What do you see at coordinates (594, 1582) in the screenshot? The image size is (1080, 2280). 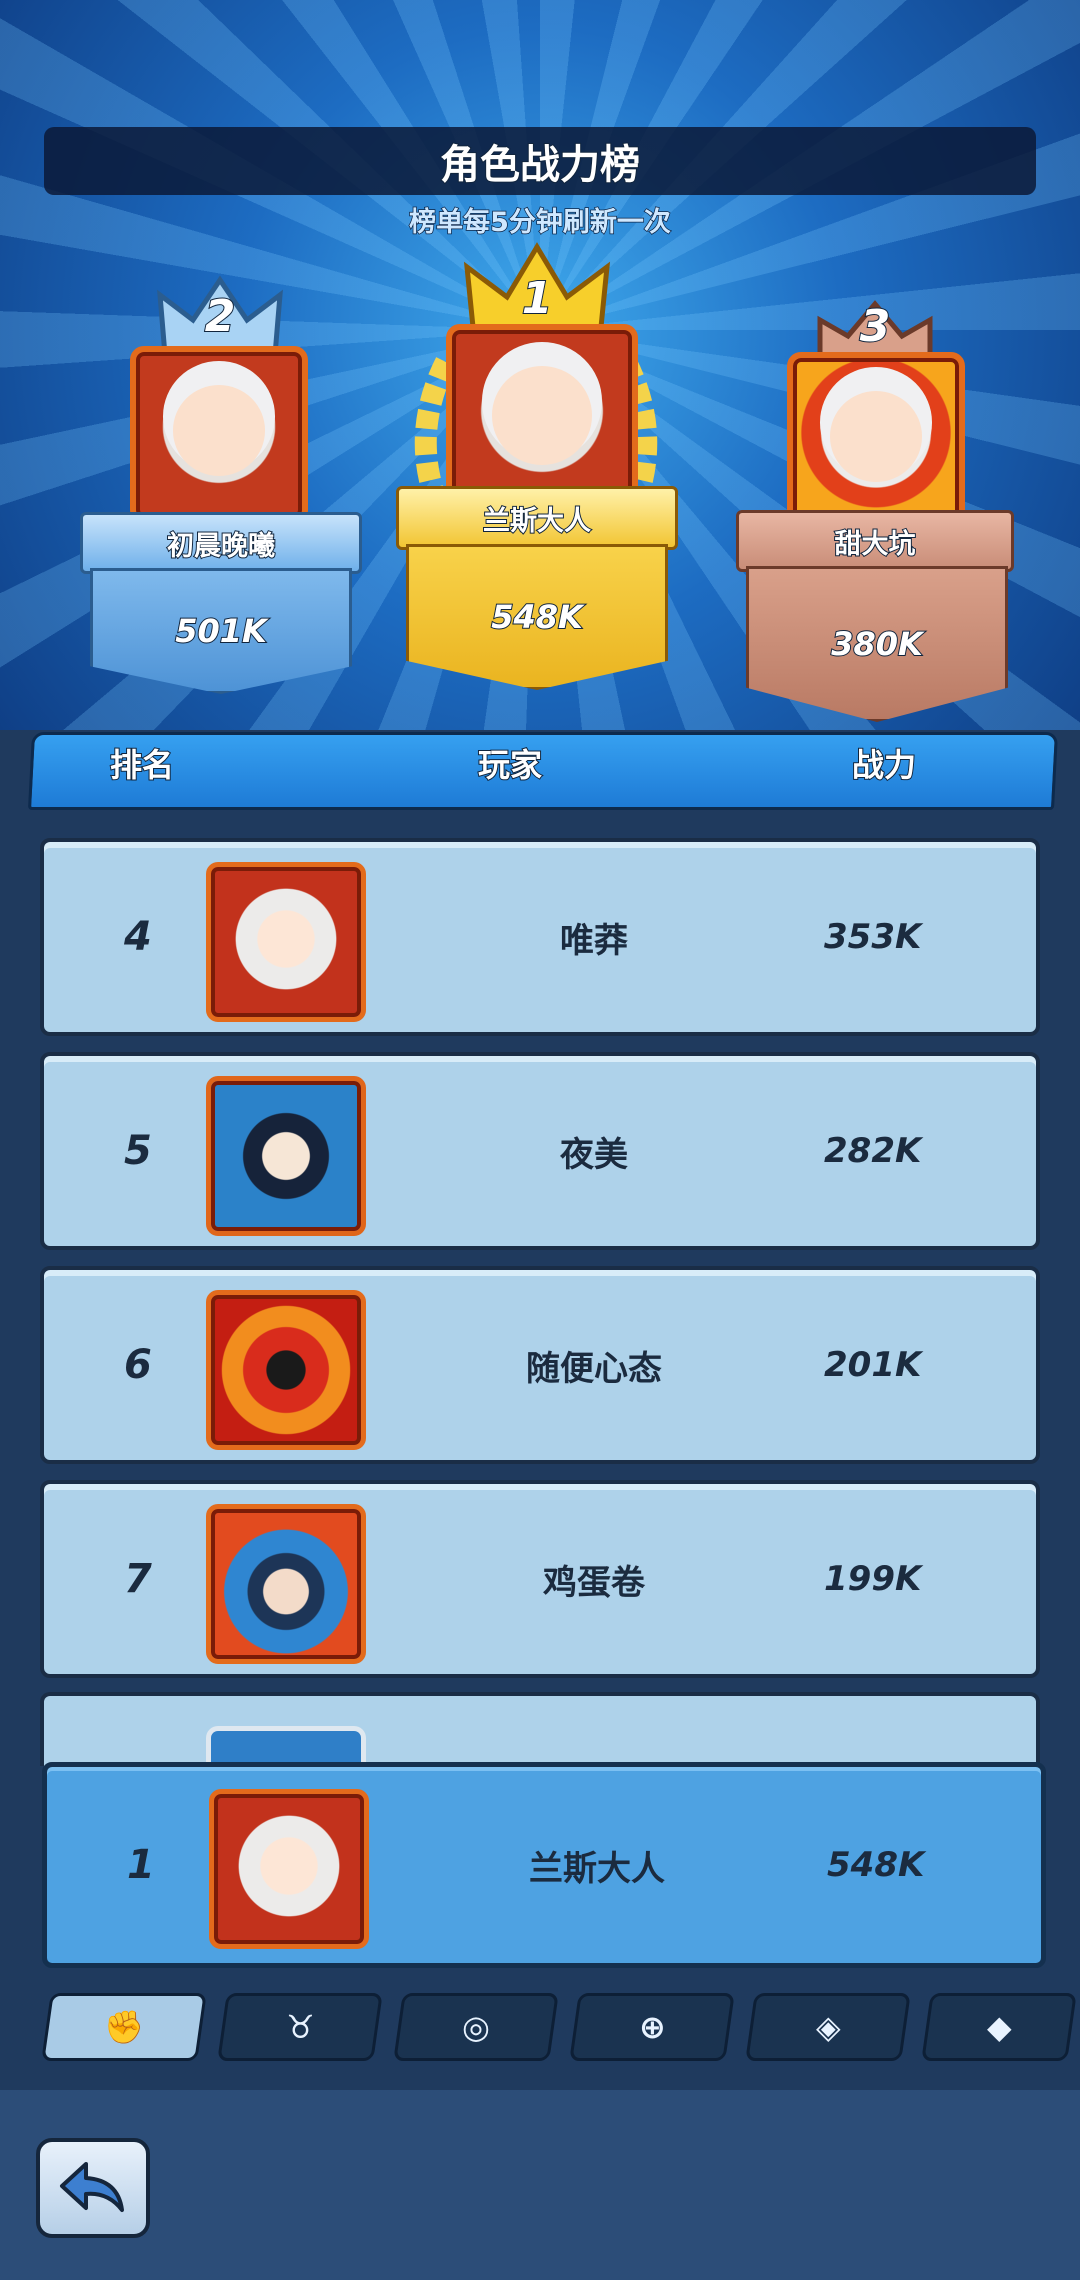 I see `row-player-name: 鸡蛋卷` at bounding box center [594, 1582].